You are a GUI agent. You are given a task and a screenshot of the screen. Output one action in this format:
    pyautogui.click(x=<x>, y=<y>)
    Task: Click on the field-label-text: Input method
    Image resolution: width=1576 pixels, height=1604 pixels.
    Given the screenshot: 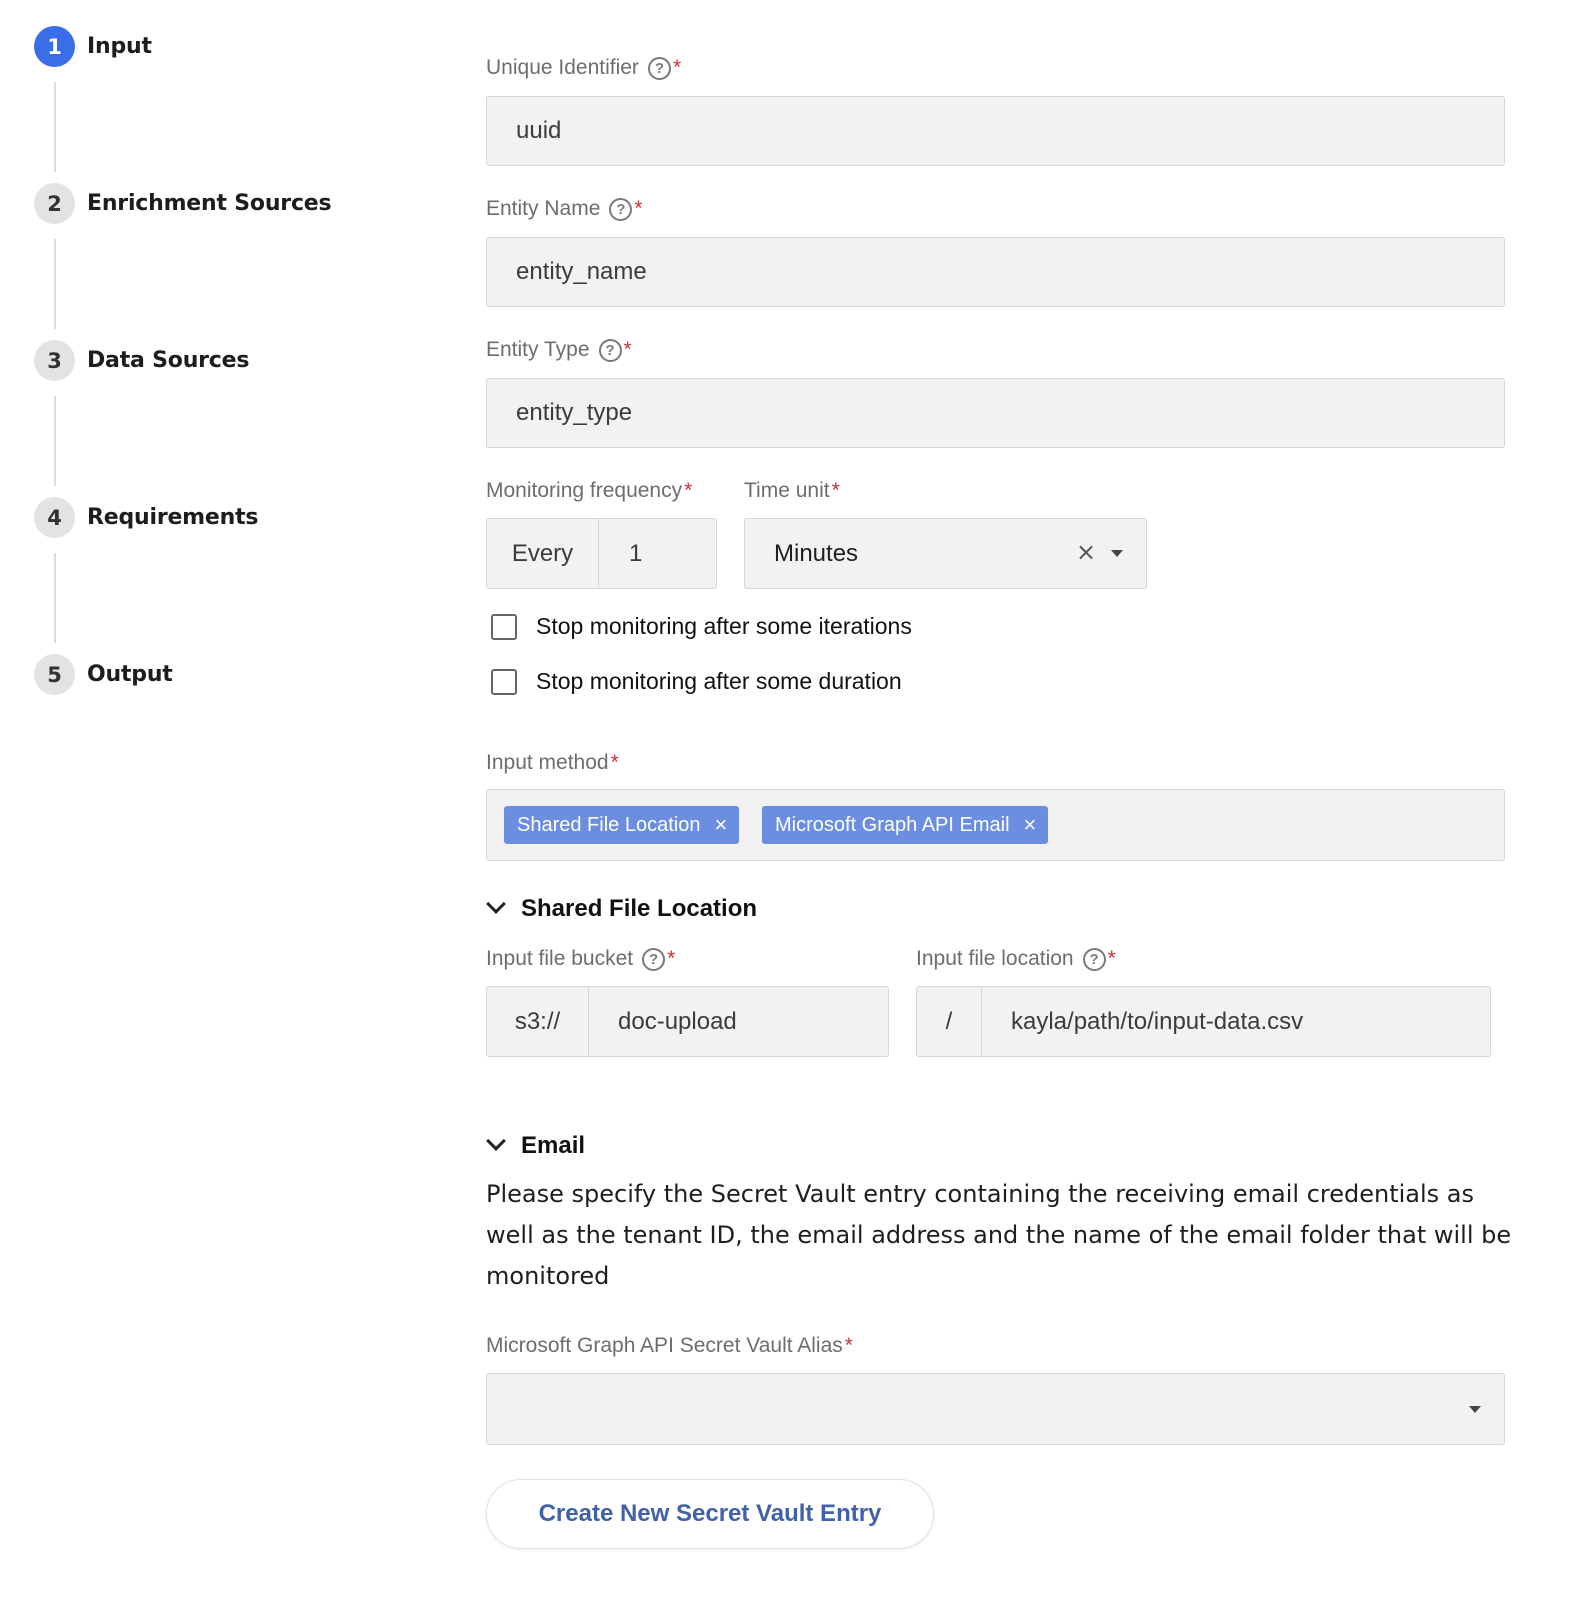 What is the action you would take?
    pyautogui.click(x=547, y=762)
    